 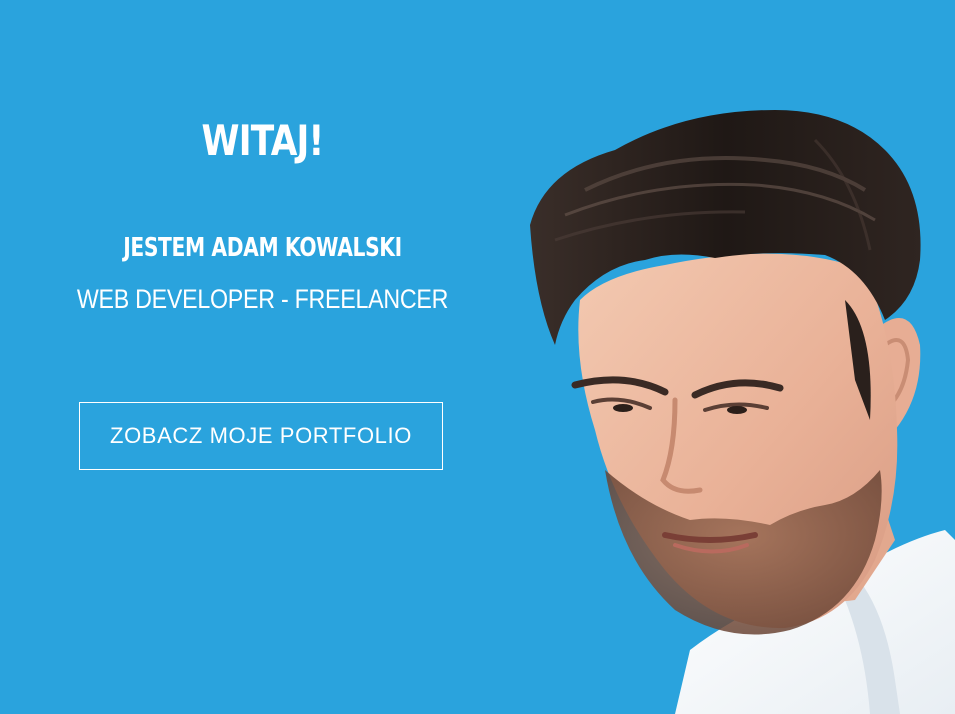 What do you see at coordinates (262, 248) in the screenshot?
I see `name-heading: JESTEM ADAM KOWALSKI` at bounding box center [262, 248].